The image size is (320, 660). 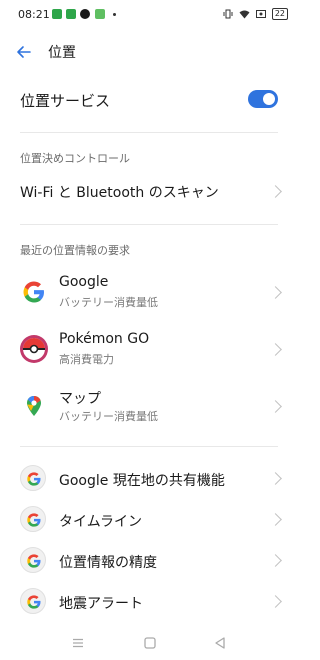 What do you see at coordinates (84, 282) in the screenshot?
I see `app-name: Google` at bounding box center [84, 282].